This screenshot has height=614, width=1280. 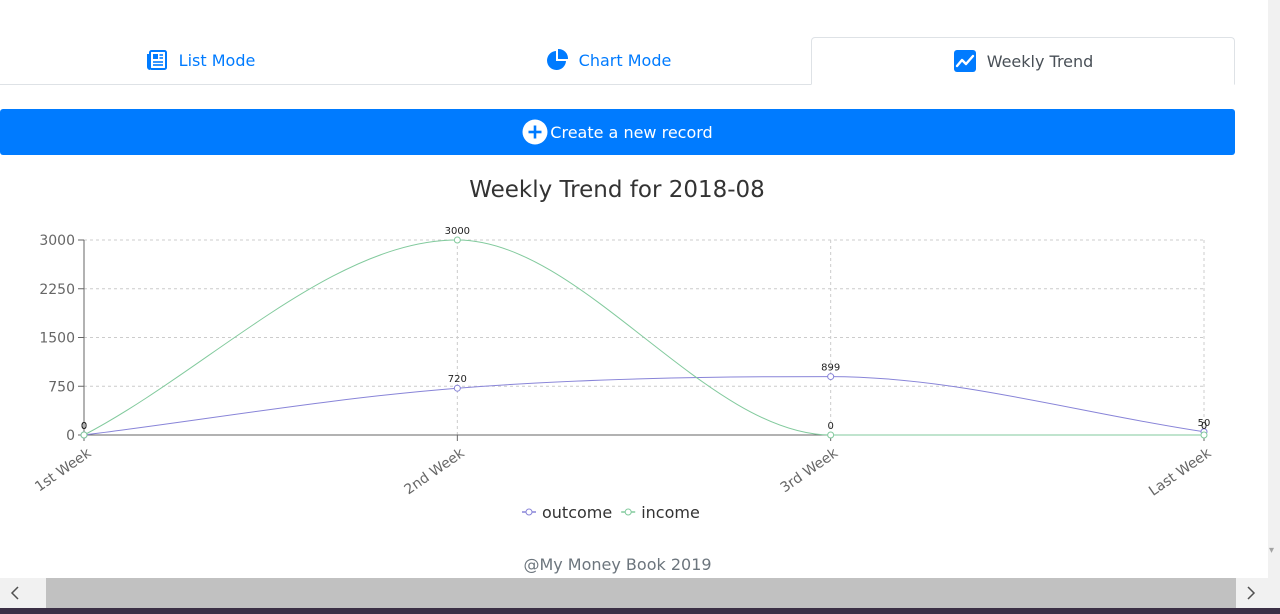 I want to click on legend-item-outcome: outcome, so click(x=567, y=512).